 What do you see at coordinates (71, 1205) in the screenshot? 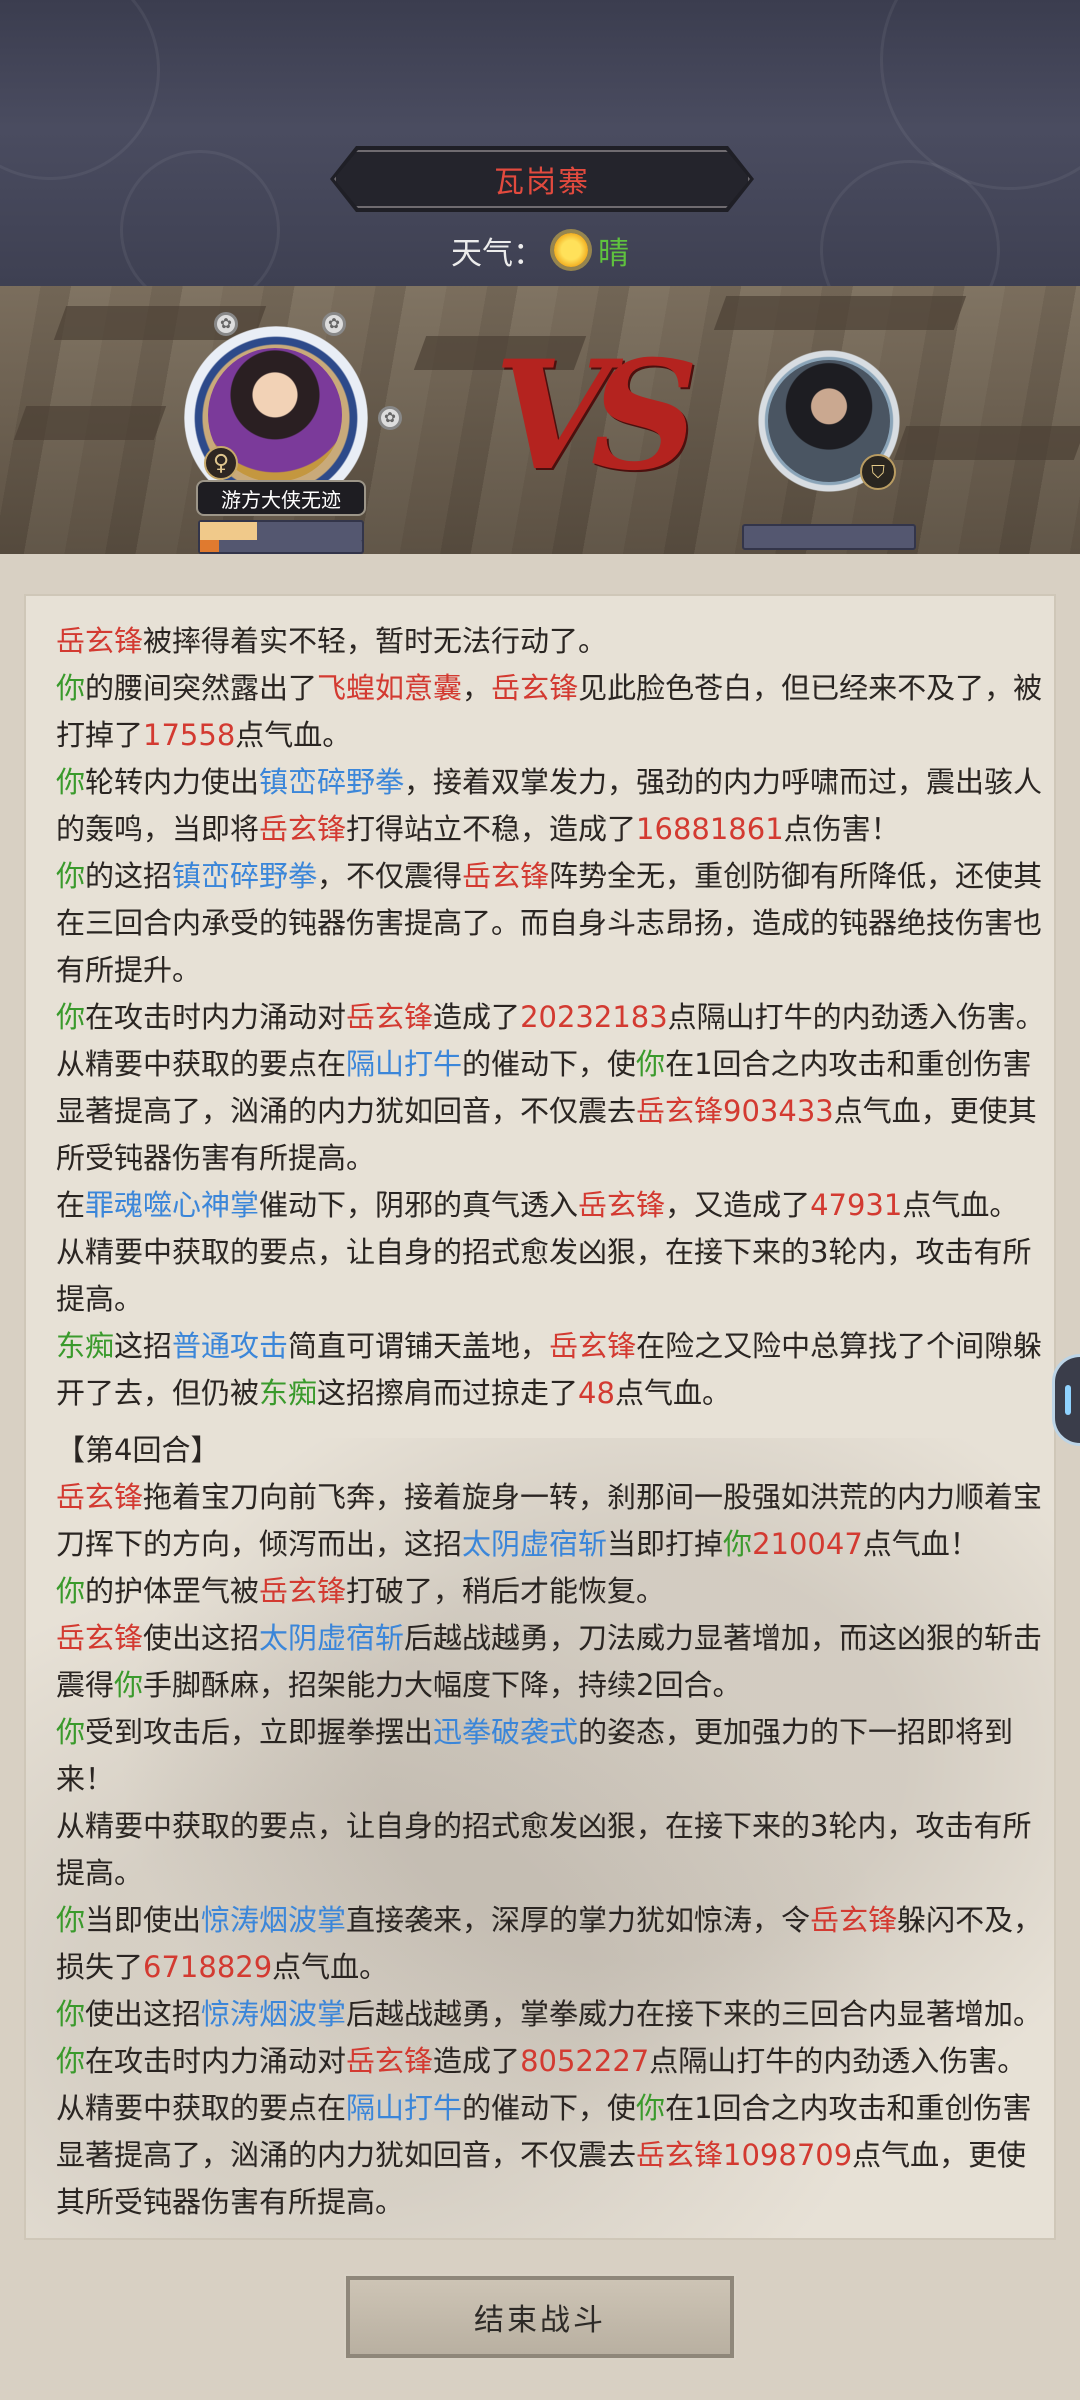
I see `log-text-segment: 在` at bounding box center [71, 1205].